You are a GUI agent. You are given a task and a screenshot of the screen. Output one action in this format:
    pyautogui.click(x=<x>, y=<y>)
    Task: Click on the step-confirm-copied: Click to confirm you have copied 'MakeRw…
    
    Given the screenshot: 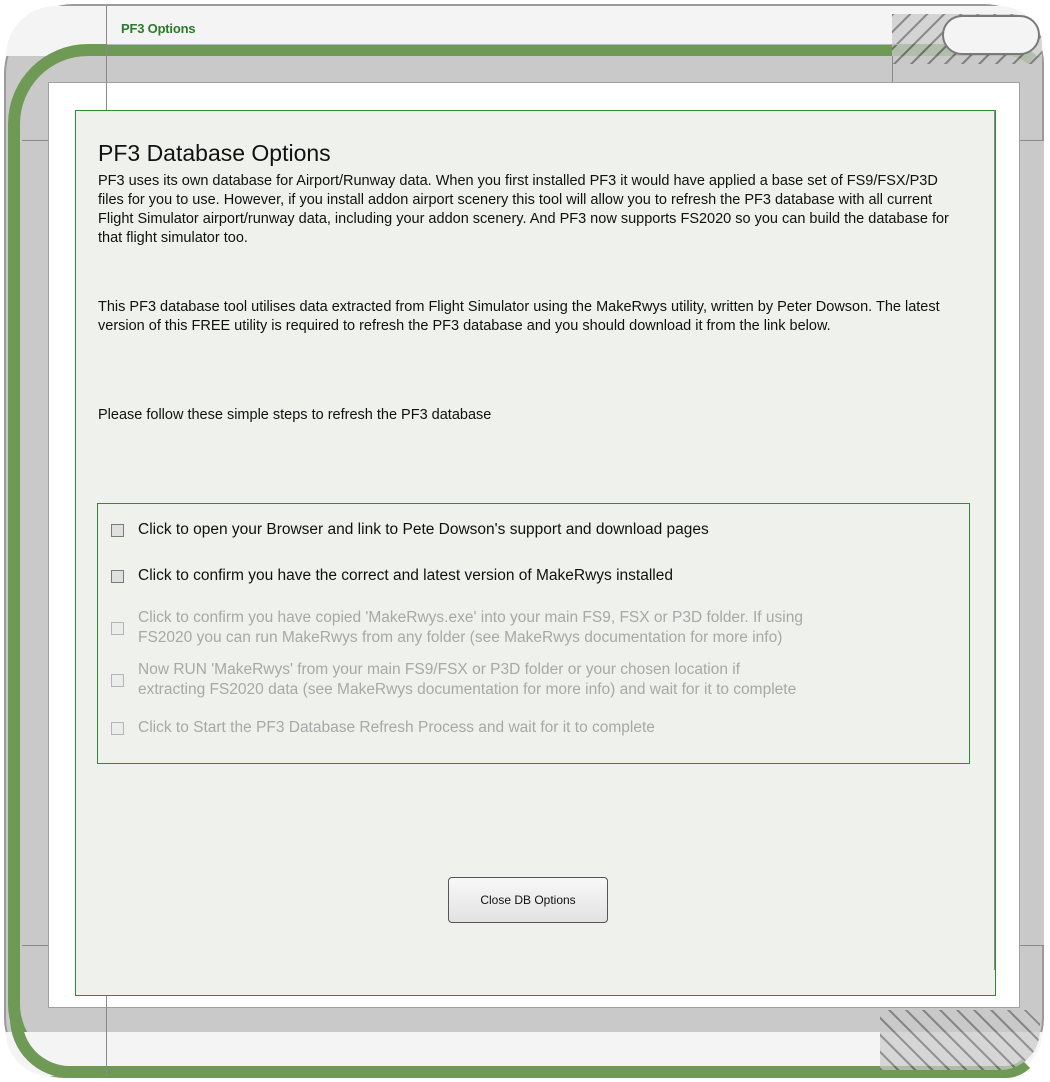 What is the action you would take?
    pyautogui.click(x=536, y=628)
    